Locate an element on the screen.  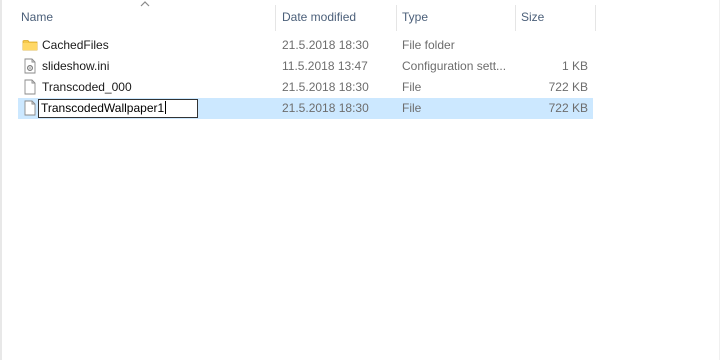
pane-left-edge is located at coordinates (1, 180).